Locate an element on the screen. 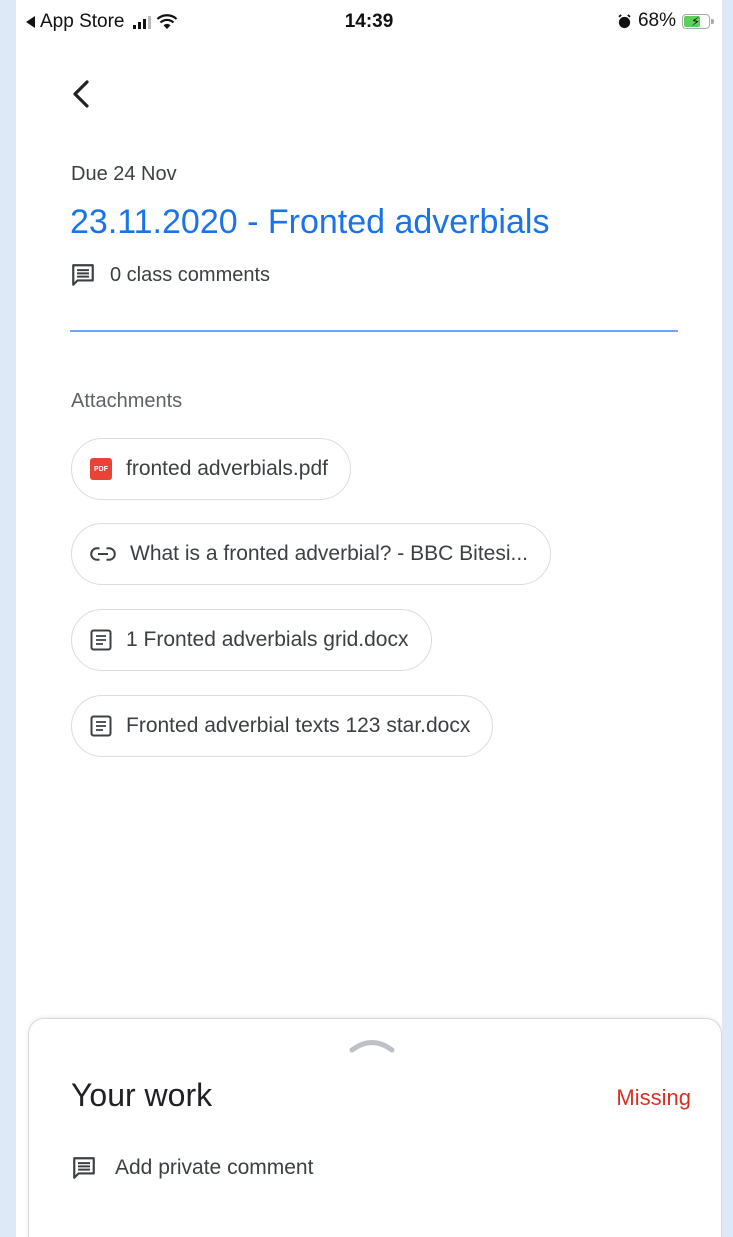  attachment-name: 1 Fronted adverbials grid.docx is located at coordinates (267, 639).